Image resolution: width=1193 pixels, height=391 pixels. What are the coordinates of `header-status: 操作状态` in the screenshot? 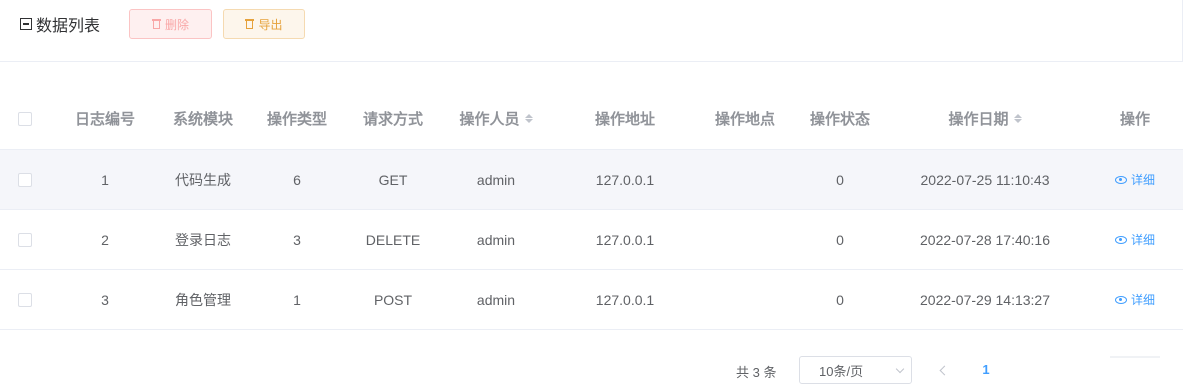 It's located at (839, 119).